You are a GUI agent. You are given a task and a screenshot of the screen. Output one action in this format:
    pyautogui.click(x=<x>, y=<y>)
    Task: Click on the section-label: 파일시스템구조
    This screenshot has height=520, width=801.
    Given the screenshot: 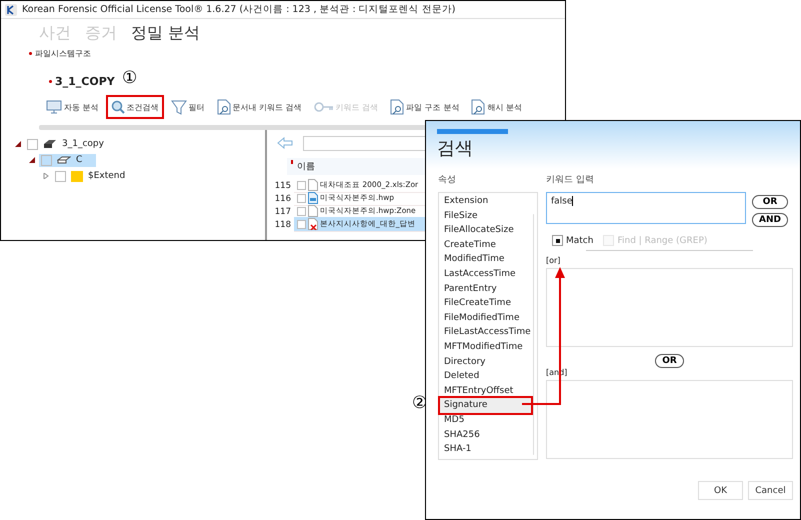 What is the action you would take?
    pyautogui.click(x=63, y=53)
    